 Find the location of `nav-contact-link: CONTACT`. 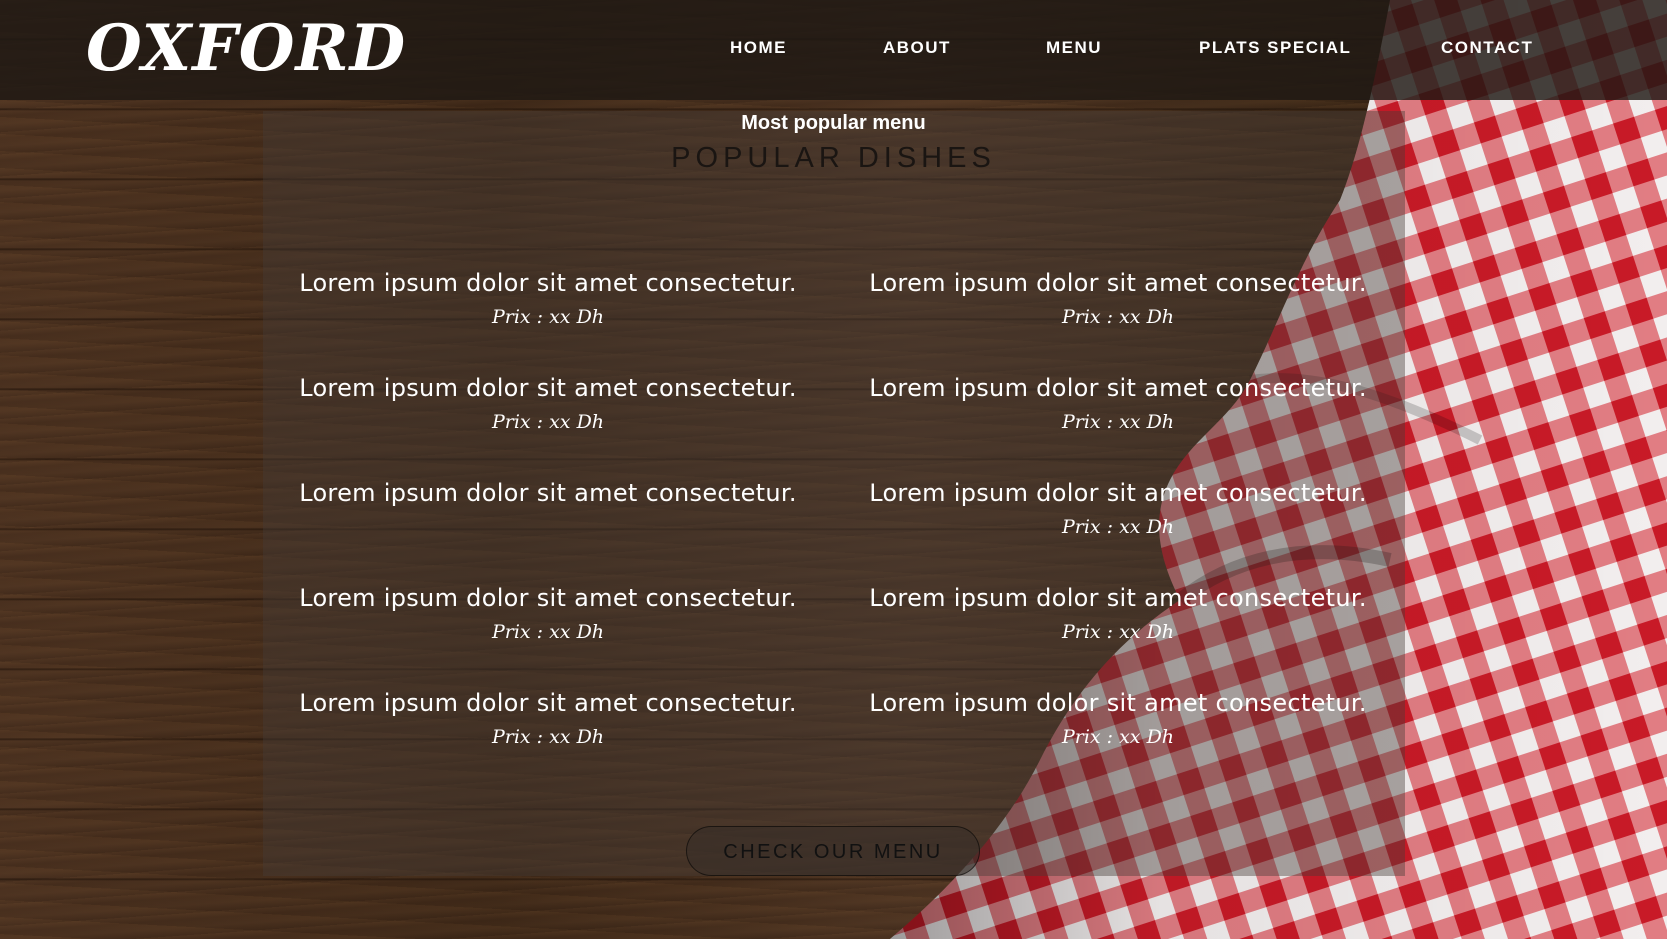

nav-contact-link: CONTACT is located at coordinates (1487, 48).